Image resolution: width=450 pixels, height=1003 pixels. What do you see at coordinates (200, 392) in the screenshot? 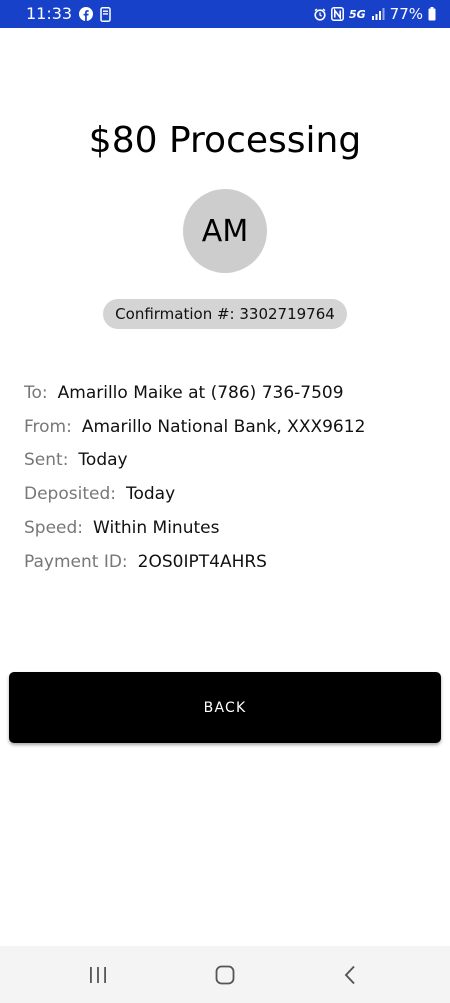
I see `detail-value: Amarillo Maike at (786) 736-7509` at bounding box center [200, 392].